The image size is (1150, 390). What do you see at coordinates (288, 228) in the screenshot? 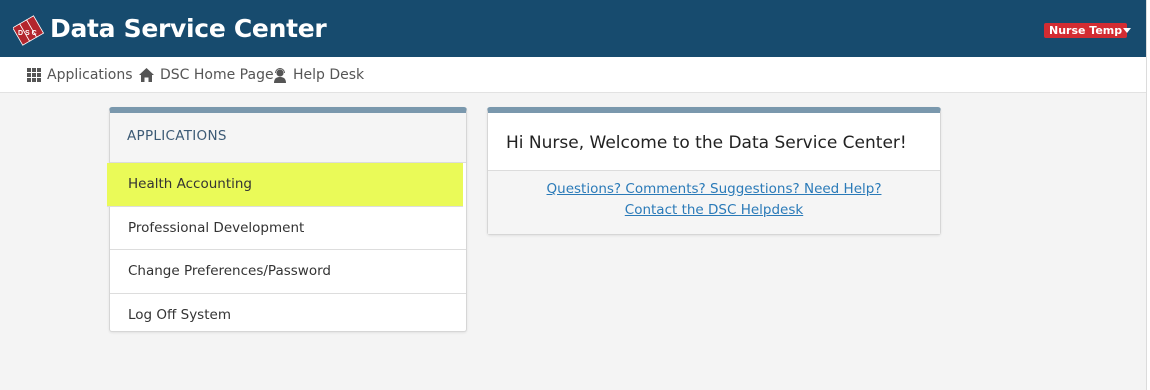
I see `app-item-professional-development: Professional Development` at bounding box center [288, 228].